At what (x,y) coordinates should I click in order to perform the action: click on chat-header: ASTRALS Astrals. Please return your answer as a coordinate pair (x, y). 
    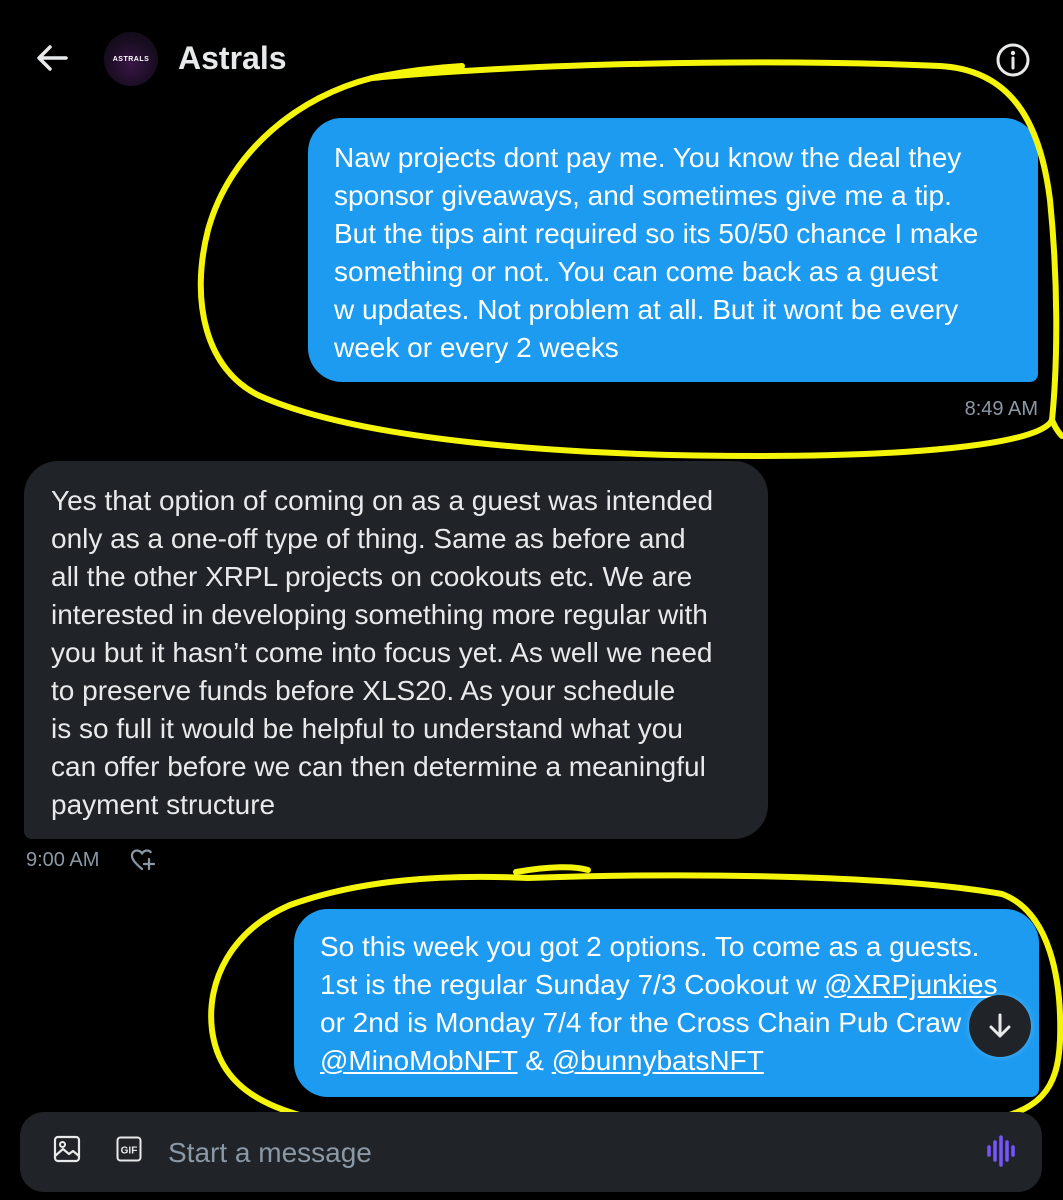
    Looking at the image, I should click on (531, 60).